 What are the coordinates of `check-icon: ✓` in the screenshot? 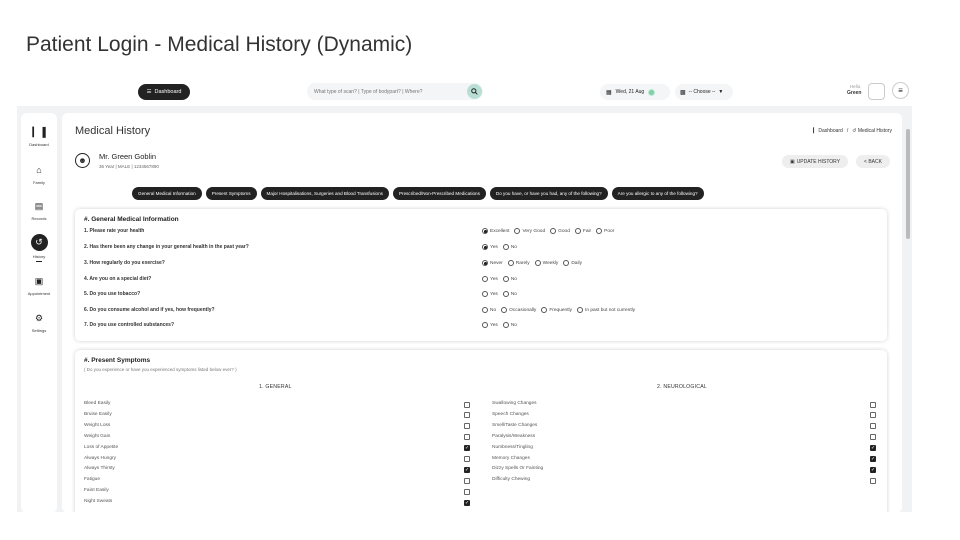 It's located at (467, 502).